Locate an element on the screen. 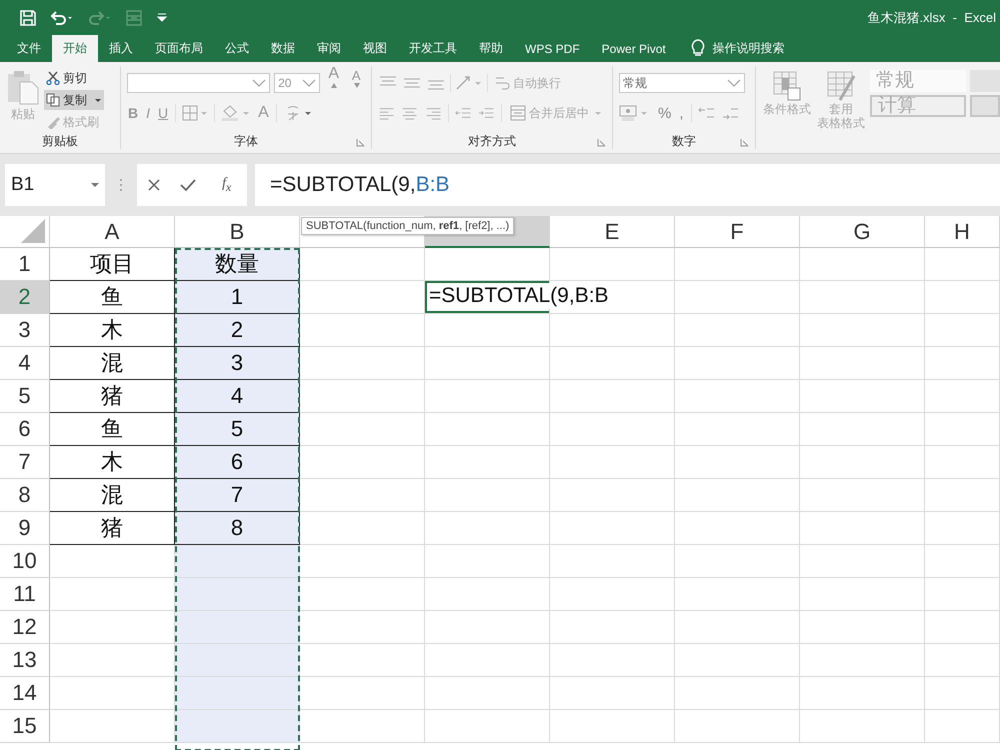 This screenshot has height=750, width=1000. table-cell: 1 is located at coordinates (237, 297).